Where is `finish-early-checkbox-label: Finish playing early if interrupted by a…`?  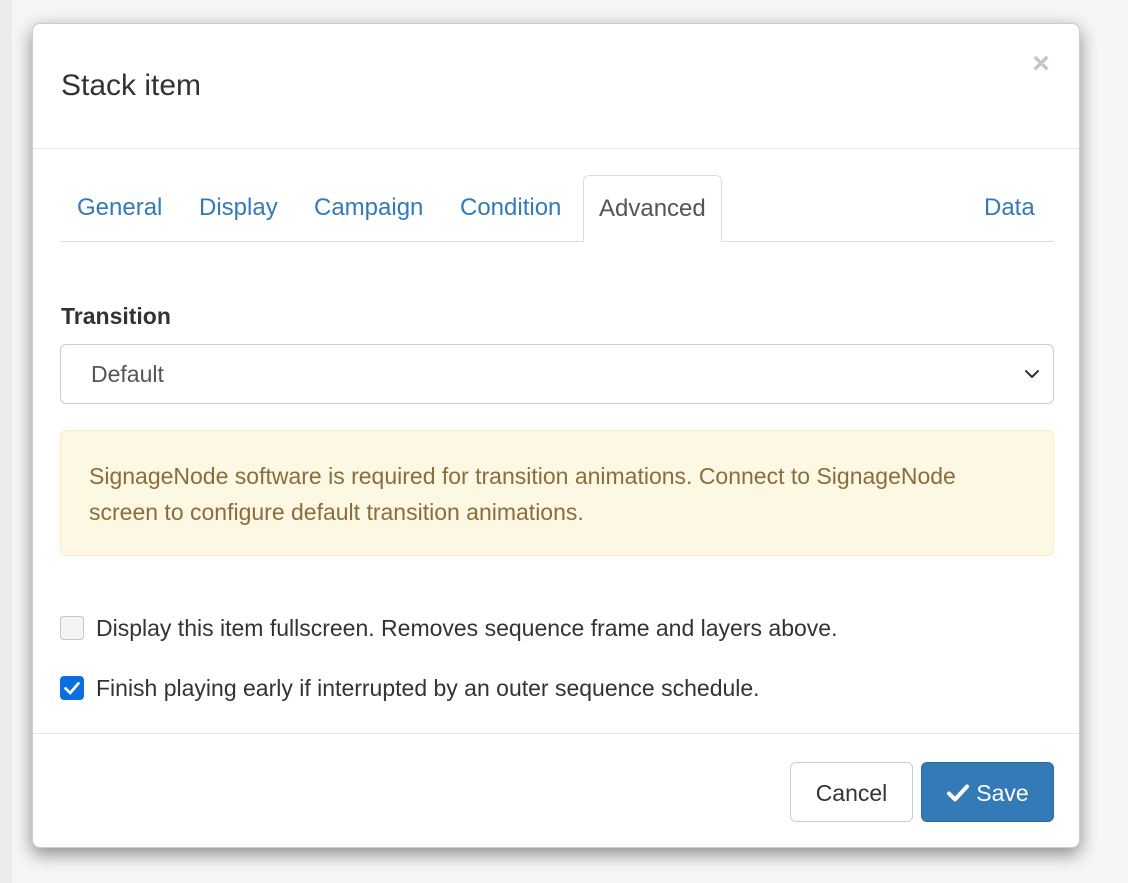 finish-early-checkbox-label: Finish playing early if interrupted by a… is located at coordinates (428, 688).